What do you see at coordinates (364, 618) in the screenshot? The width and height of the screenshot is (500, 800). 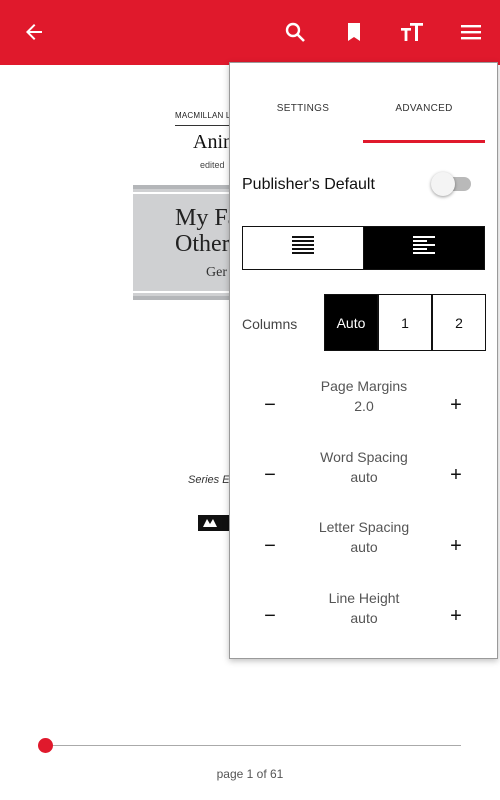 I see `line-height-value: auto` at bounding box center [364, 618].